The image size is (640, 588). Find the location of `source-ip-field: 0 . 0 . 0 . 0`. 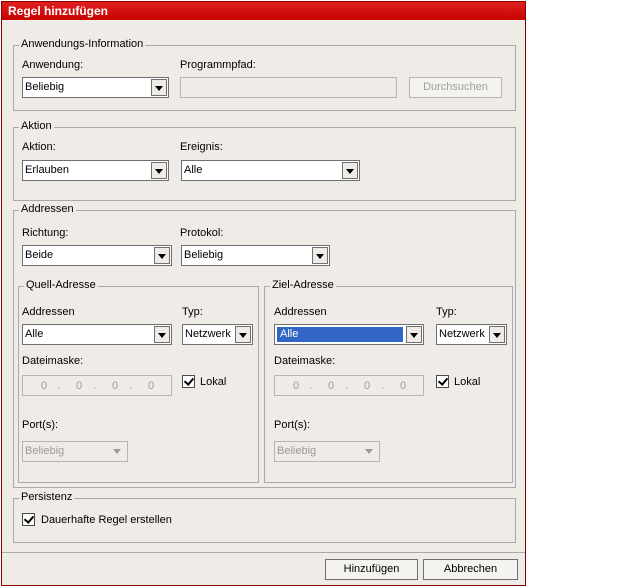

source-ip-field: 0 . 0 . 0 . 0 is located at coordinates (97, 385).